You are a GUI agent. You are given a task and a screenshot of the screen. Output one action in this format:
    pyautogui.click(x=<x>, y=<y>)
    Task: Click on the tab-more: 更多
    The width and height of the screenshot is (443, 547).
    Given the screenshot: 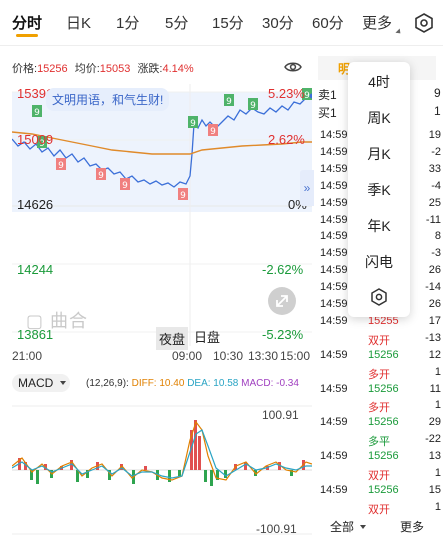 What is the action you would take?
    pyautogui.click(x=377, y=22)
    